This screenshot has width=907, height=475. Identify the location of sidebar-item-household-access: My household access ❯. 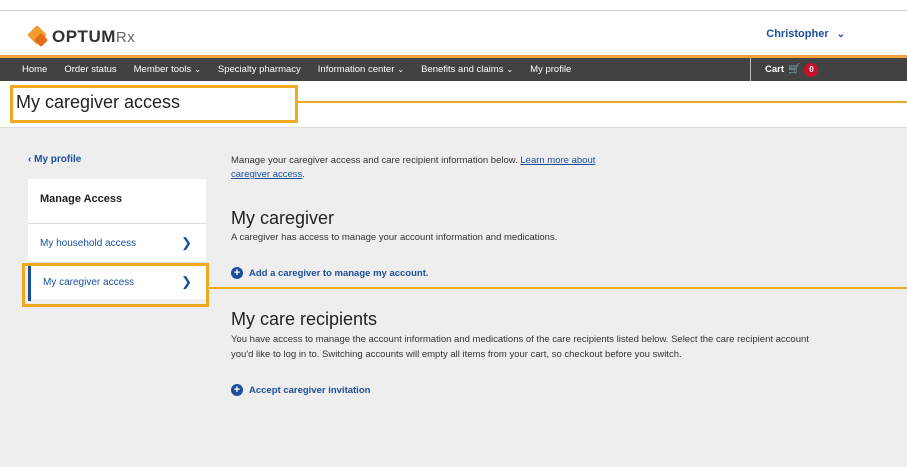
(117, 243).